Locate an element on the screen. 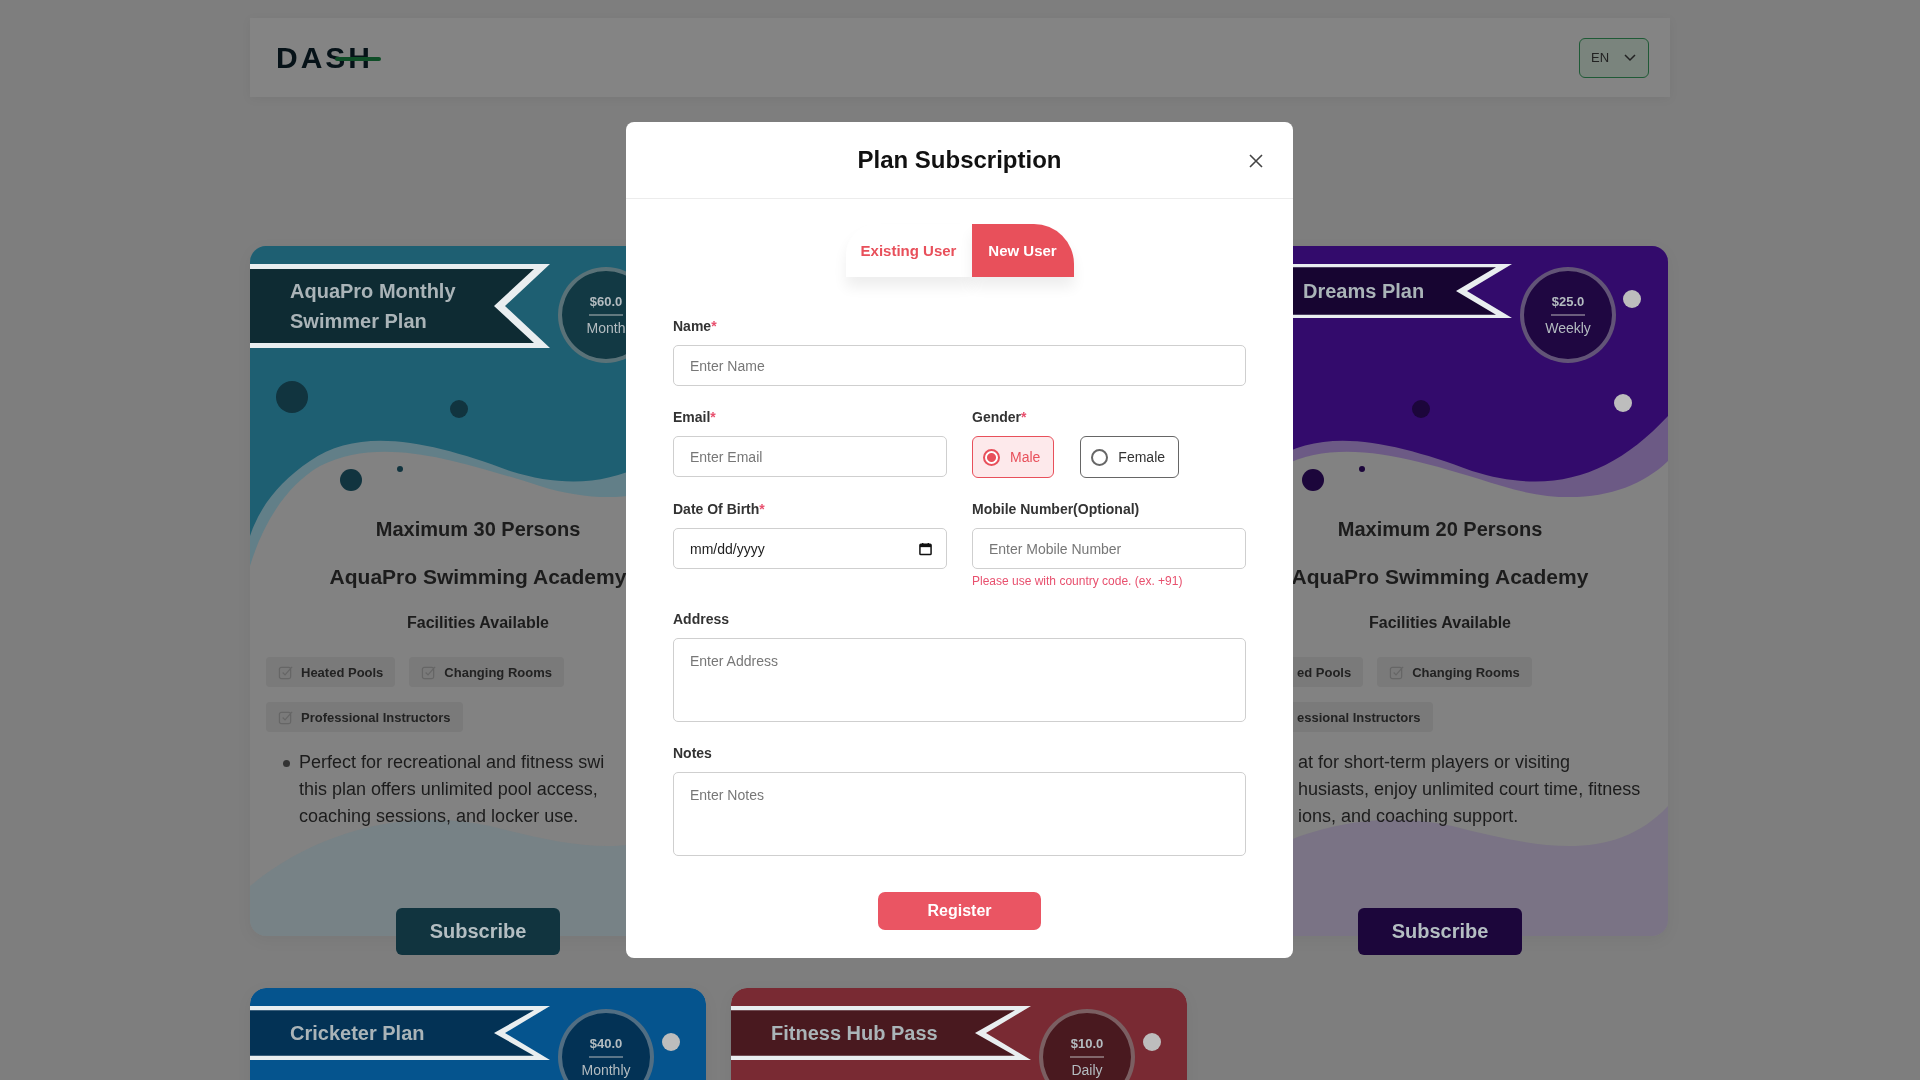  field-label: Gender* is located at coordinates (999, 417).